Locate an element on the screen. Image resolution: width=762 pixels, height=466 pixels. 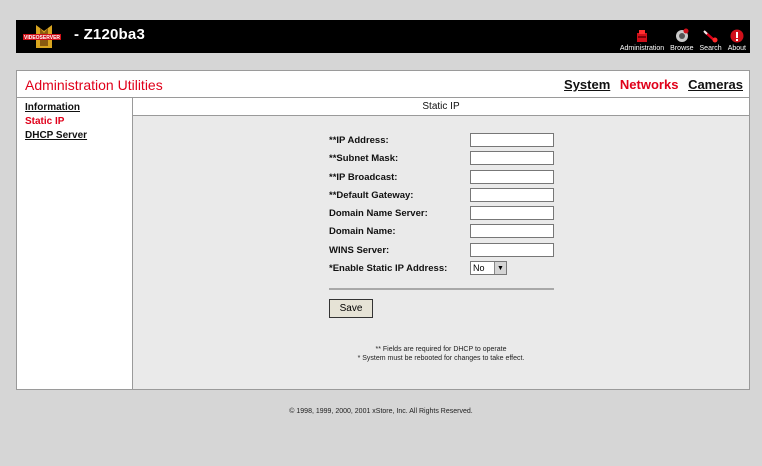
default-gateway-input is located at coordinates (512, 194).